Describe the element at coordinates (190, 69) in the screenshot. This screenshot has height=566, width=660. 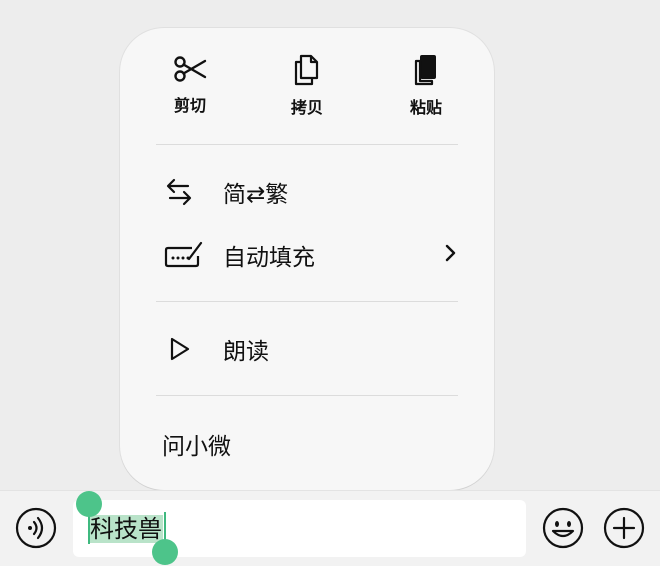
I see `scissors-icon` at that location.